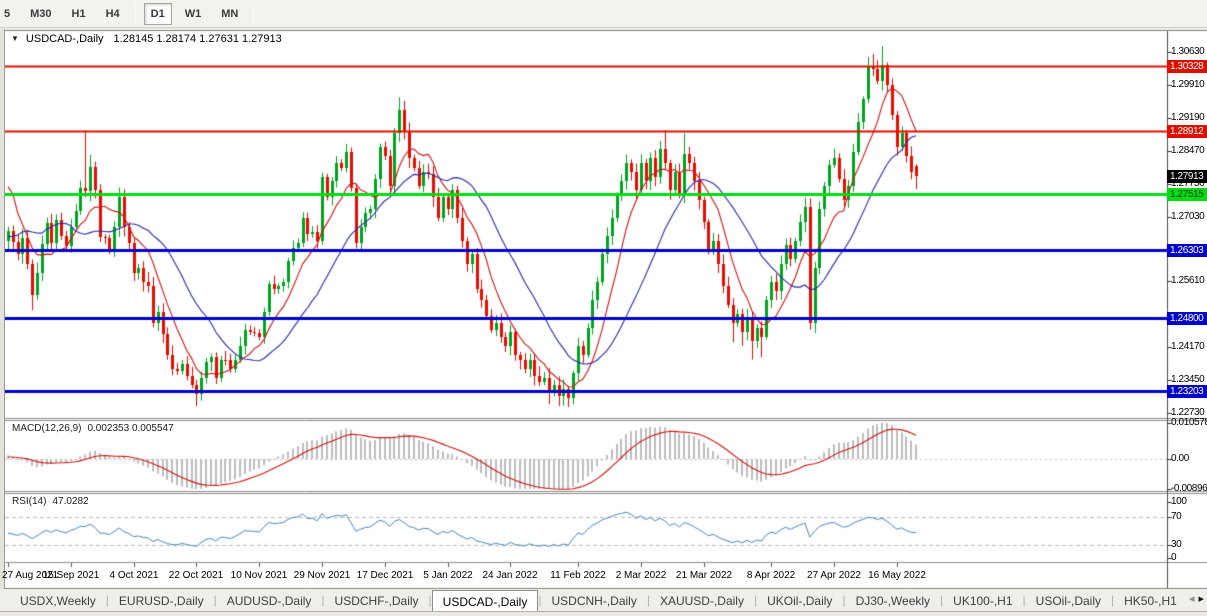 This screenshot has width=1207, height=616. What do you see at coordinates (196, 575) in the screenshot?
I see `date-axis-label: 22 Oct 2021` at bounding box center [196, 575].